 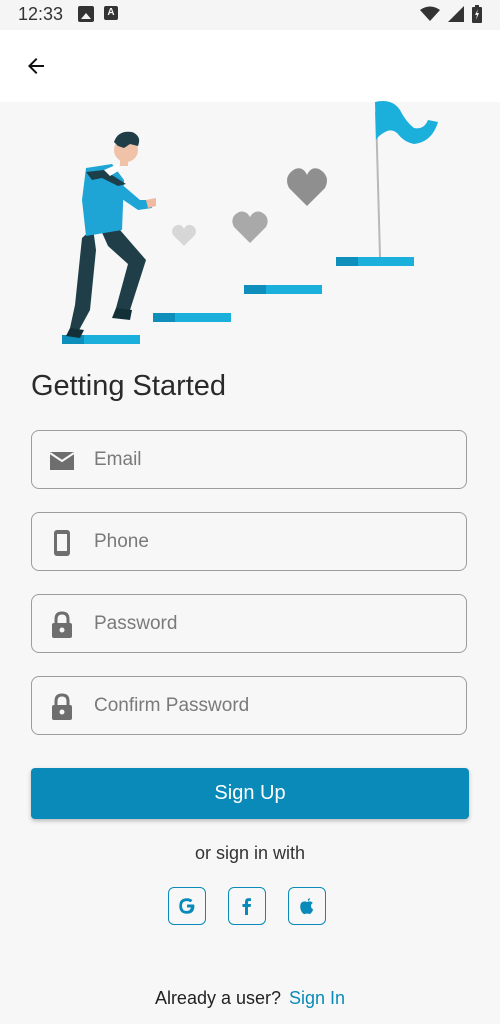 I want to click on signal-icon, so click(x=456, y=14).